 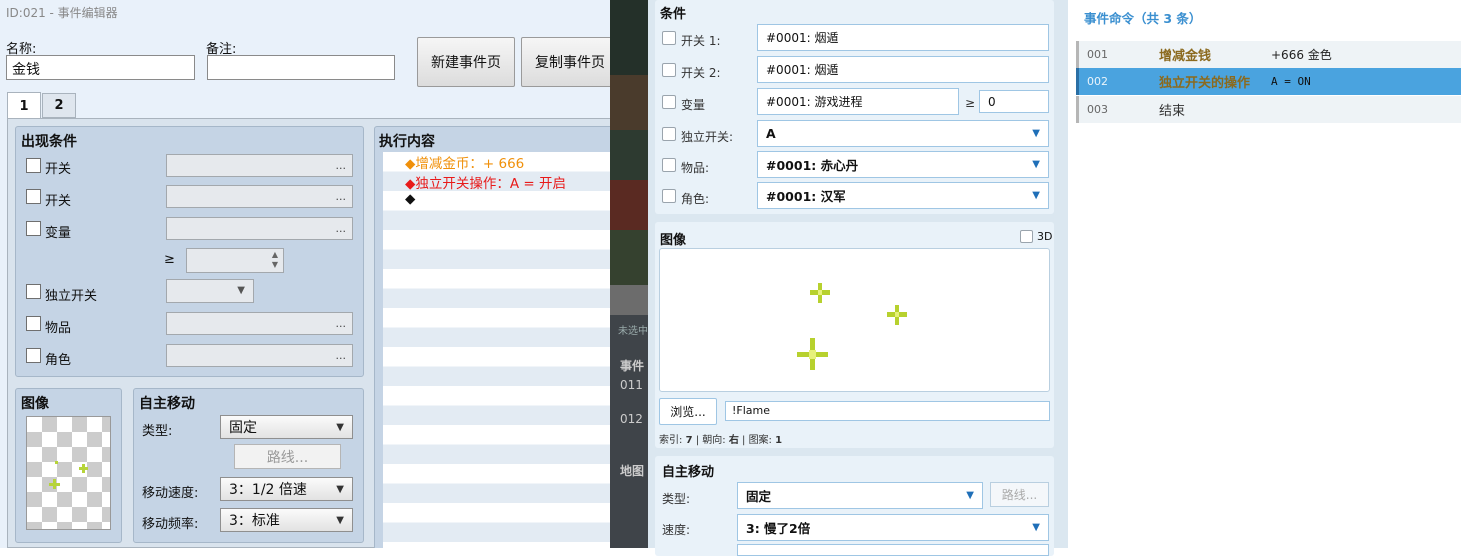 What do you see at coordinates (59, 105) in the screenshot?
I see `tab-page-2: 2` at bounding box center [59, 105].